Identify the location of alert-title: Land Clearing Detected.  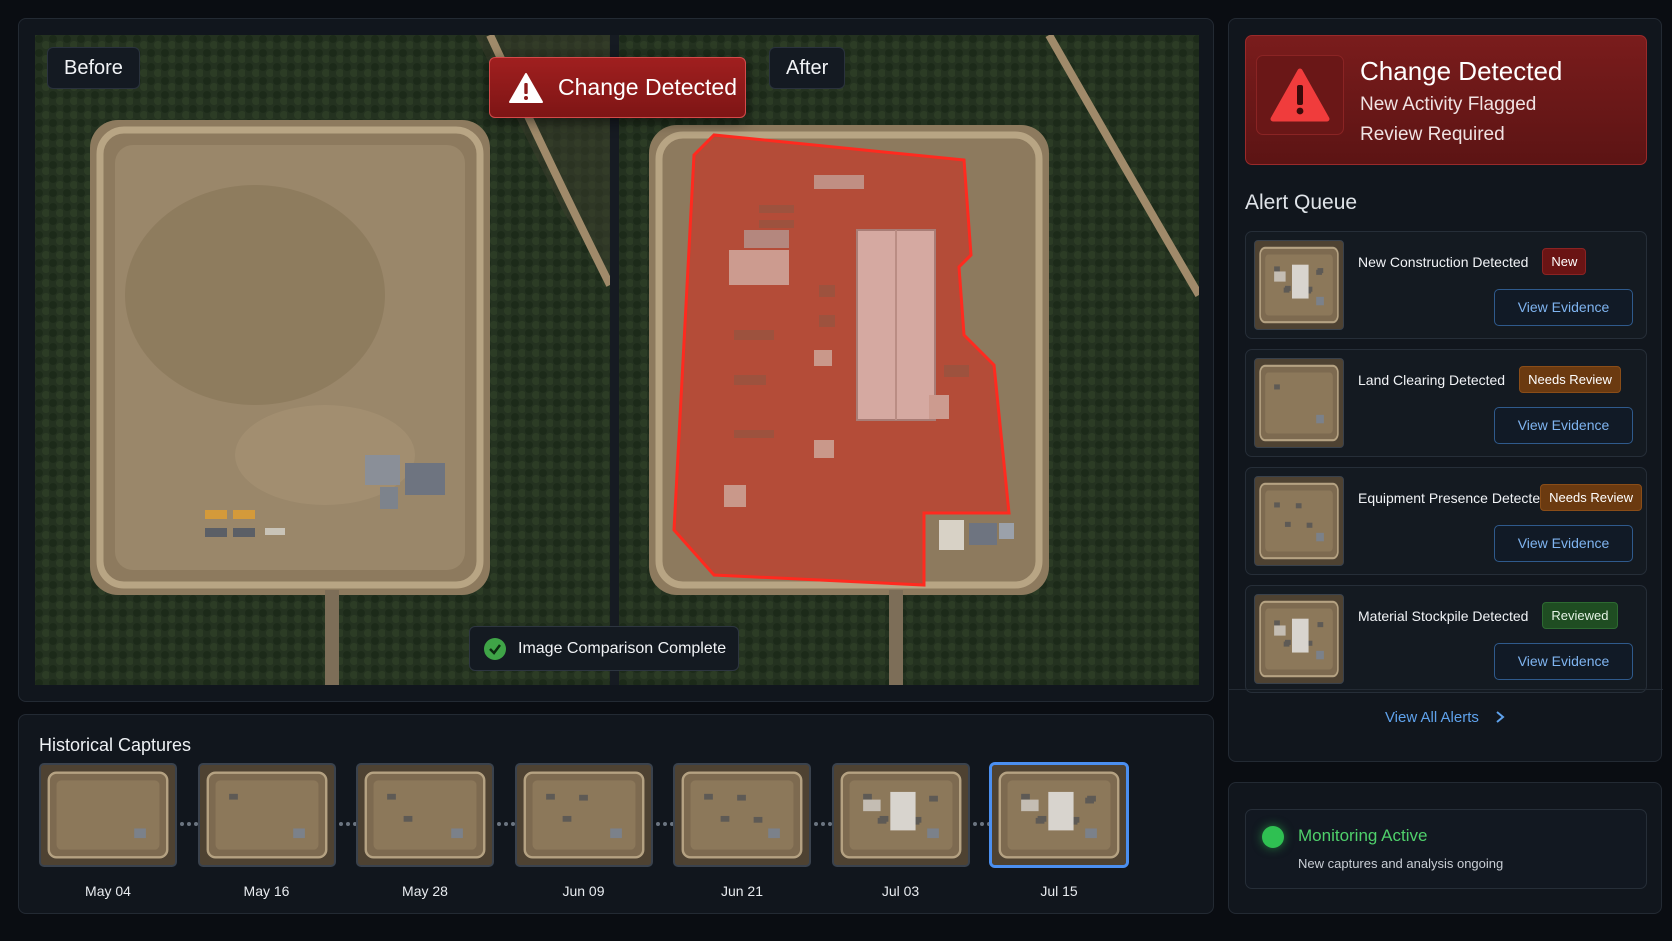
(1432, 380).